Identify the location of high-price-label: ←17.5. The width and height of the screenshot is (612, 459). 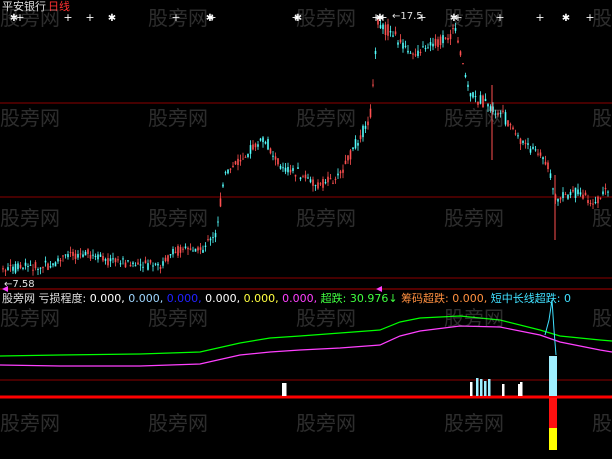
(407, 16).